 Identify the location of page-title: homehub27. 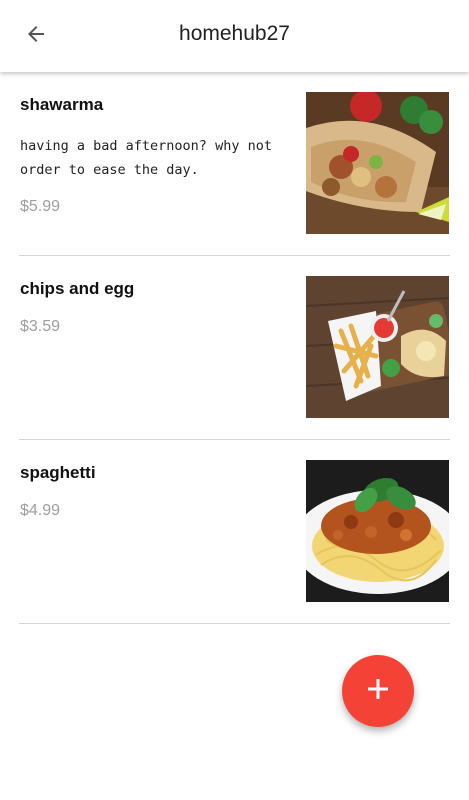
(234, 33).